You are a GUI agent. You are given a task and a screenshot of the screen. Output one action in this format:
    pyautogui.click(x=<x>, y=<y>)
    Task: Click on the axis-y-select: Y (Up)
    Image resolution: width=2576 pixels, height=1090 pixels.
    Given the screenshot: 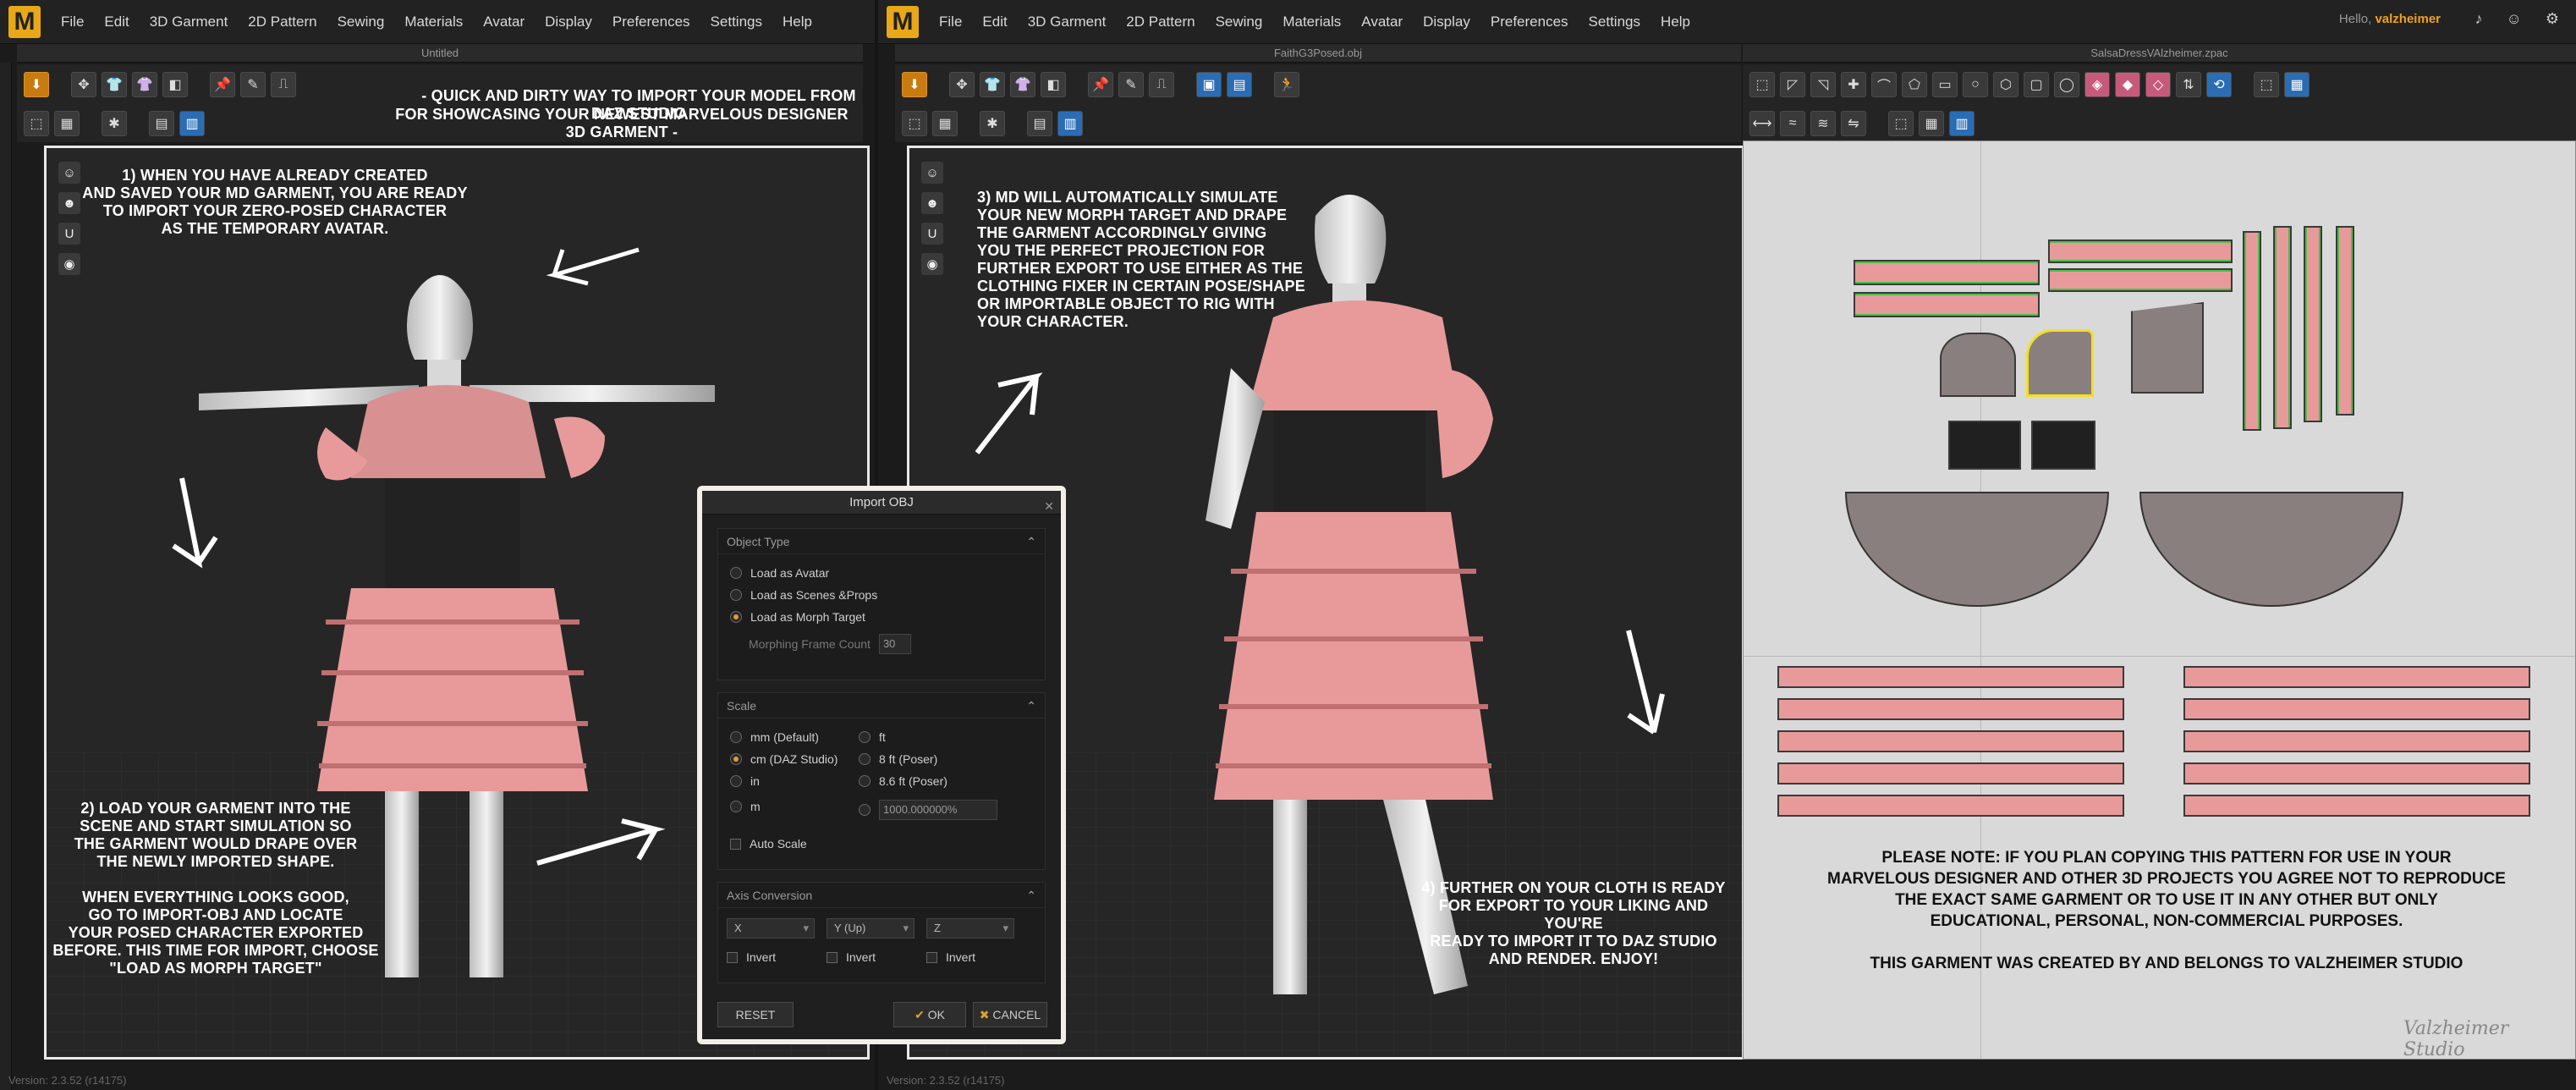 What is the action you would take?
    pyautogui.click(x=871, y=929)
    